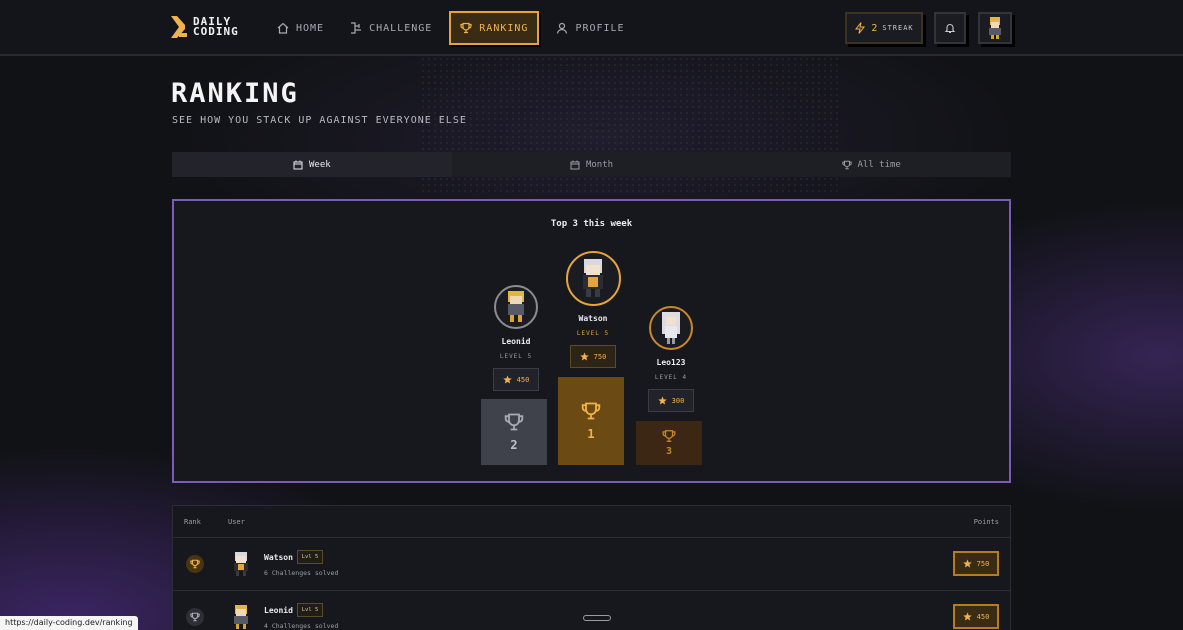 This screenshot has height=630, width=1183. Describe the element at coordinates (235, 93) in the screenshot. I see `page-title: RANKING` at that location.